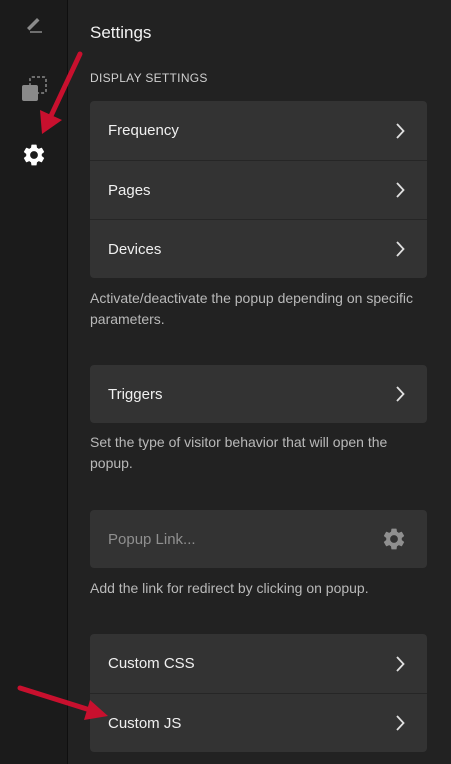 The width and height of the screenshot is (451, 764). I want to click on custom-code-card: Custom CSS Custom JS, so click(258, 693).